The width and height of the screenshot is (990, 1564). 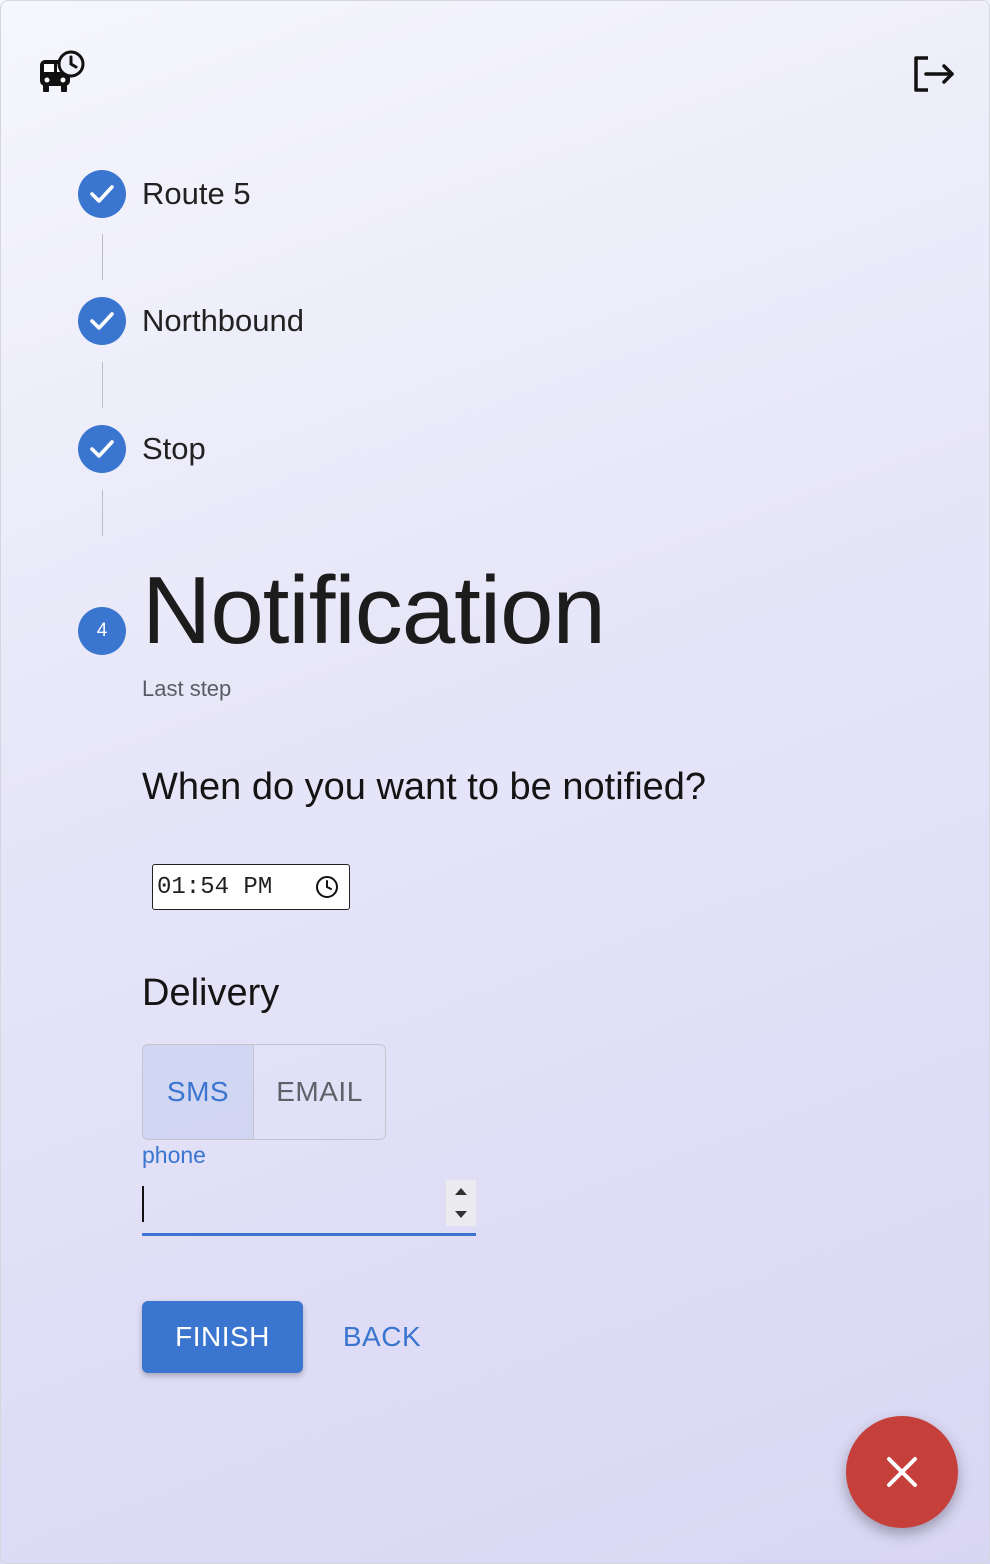 What do you see at coordinates (382, 1337) in the screenshot?
I see `back-button: BACK` at bounding box center [382, 1337].